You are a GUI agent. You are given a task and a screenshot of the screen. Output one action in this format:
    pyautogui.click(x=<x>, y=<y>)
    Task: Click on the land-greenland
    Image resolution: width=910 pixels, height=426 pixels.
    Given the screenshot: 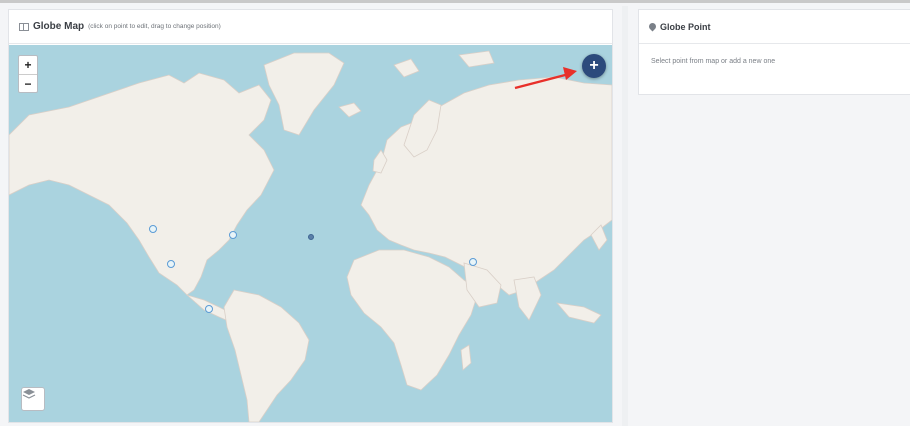 What is the action you would take?
    pyautogui.click(x=304, y=94)
    